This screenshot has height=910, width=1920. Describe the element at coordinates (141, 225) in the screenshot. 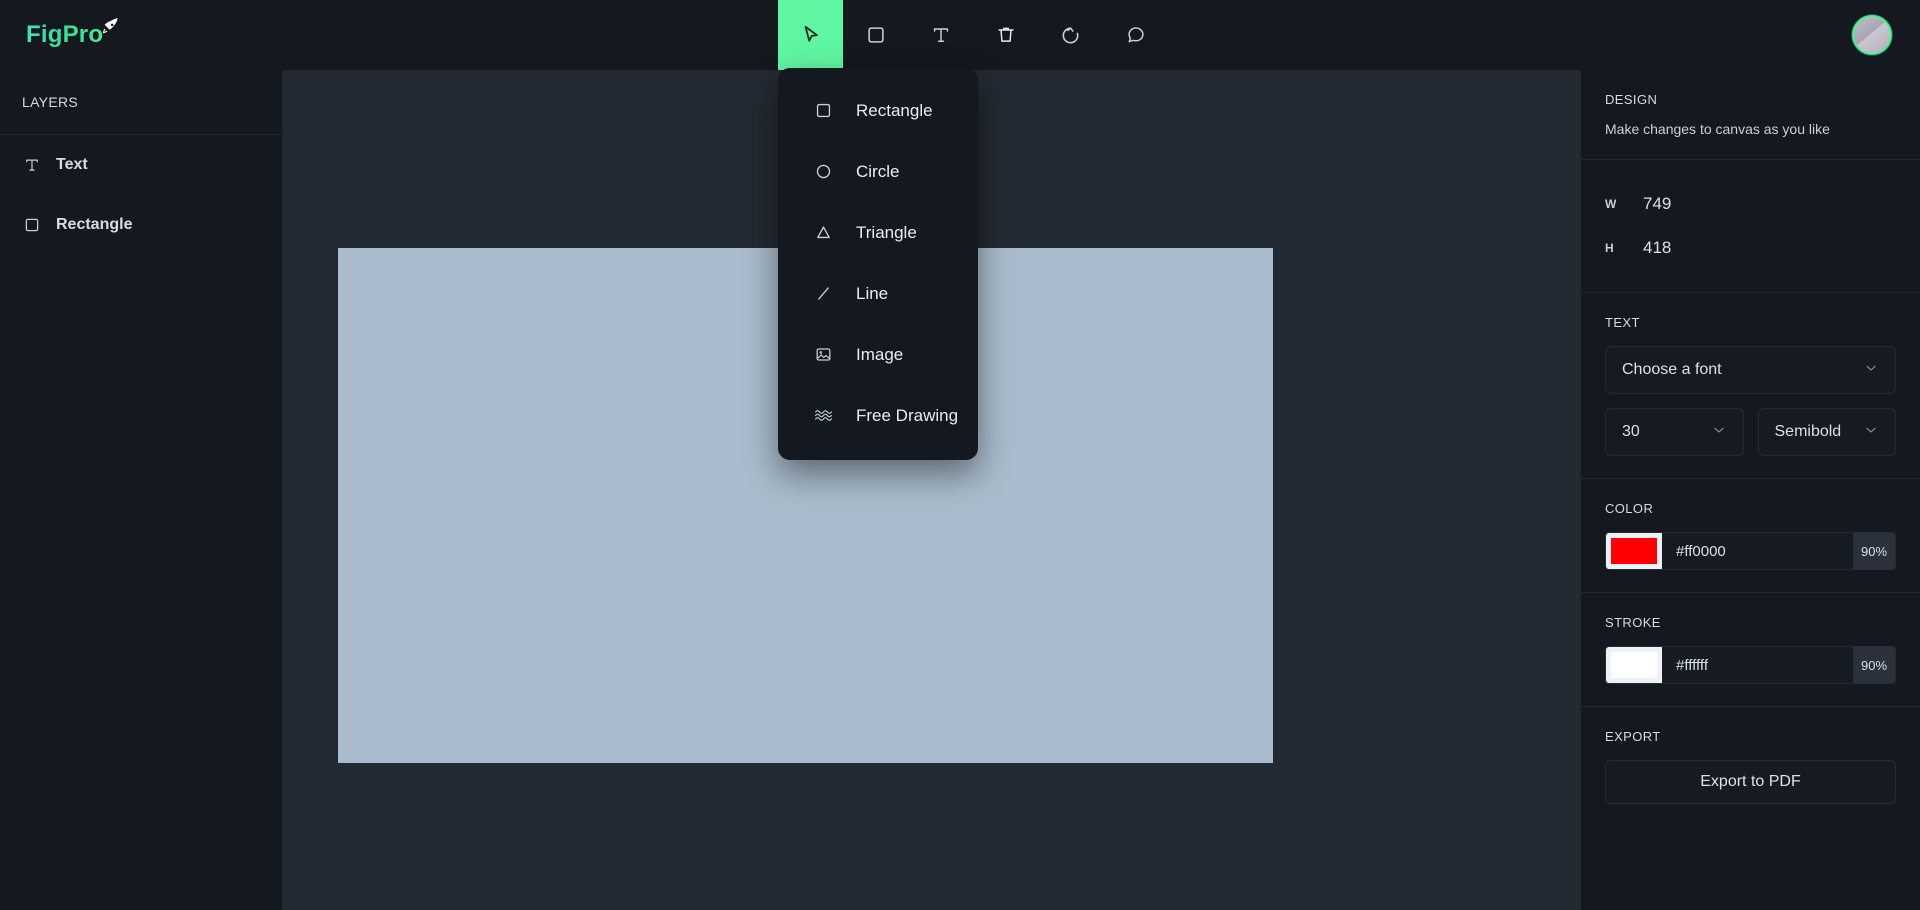

I see `layer-item-rectangle: Rectangle` at that location.